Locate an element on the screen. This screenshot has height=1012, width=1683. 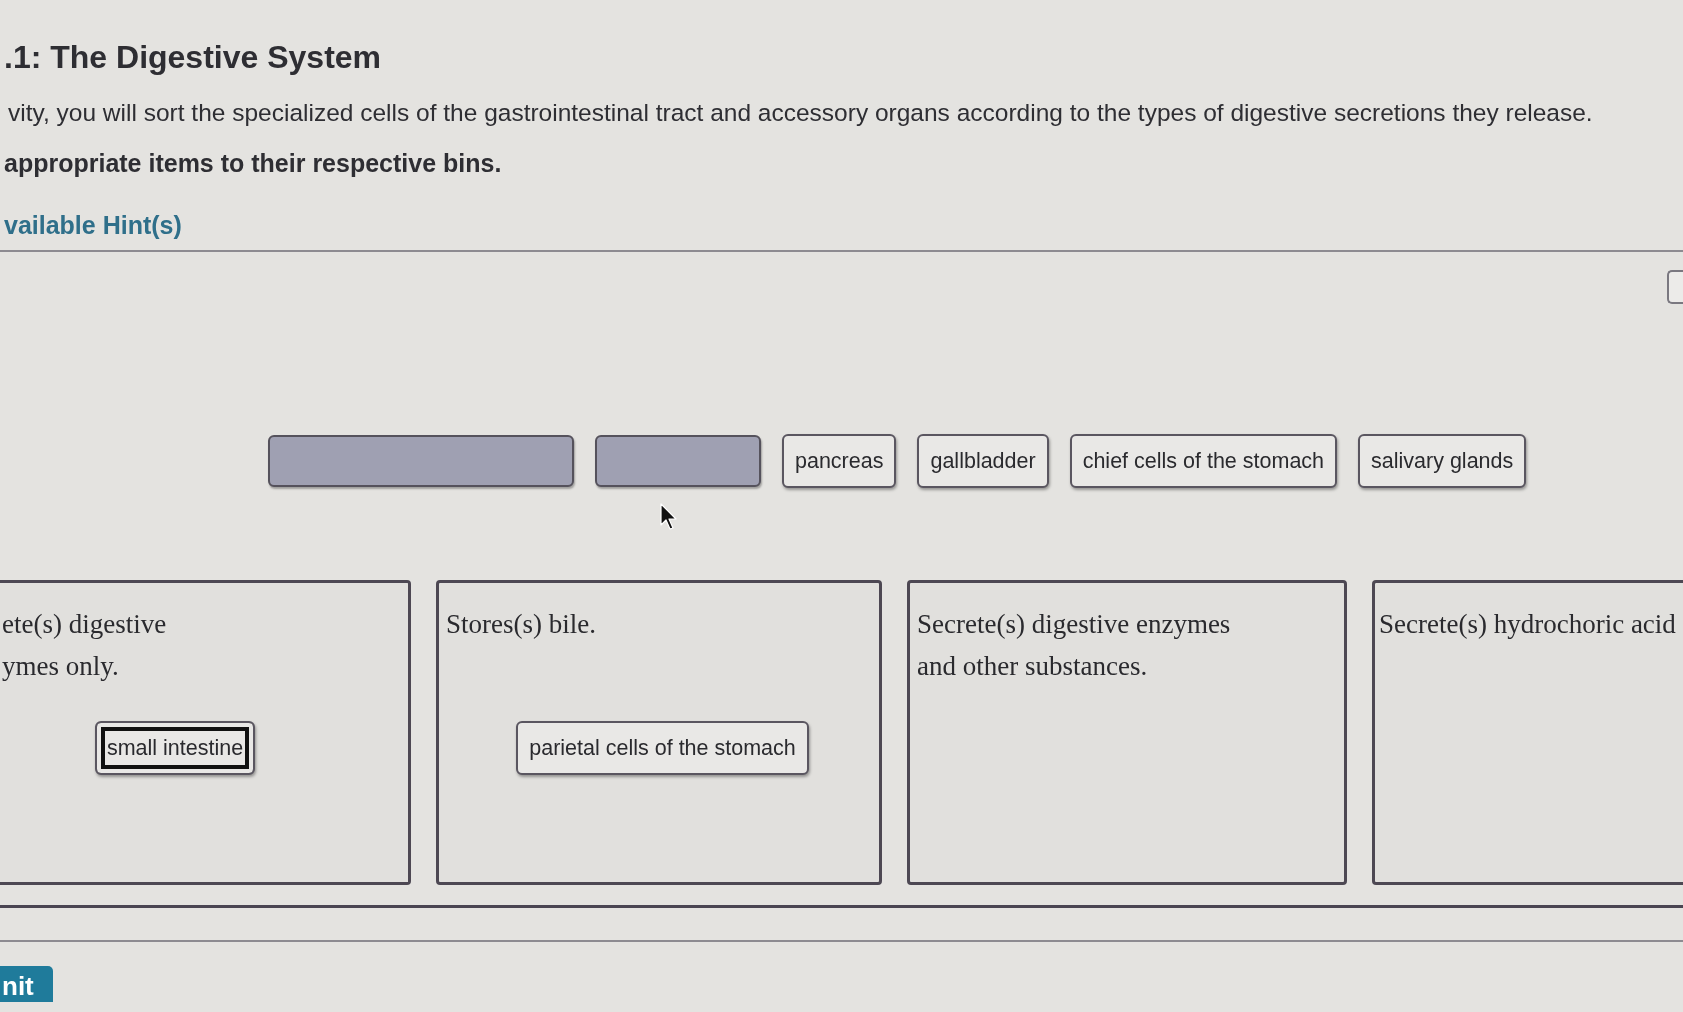
drag-item: chief cells of the stomach is located at coordinates (1203, 461).